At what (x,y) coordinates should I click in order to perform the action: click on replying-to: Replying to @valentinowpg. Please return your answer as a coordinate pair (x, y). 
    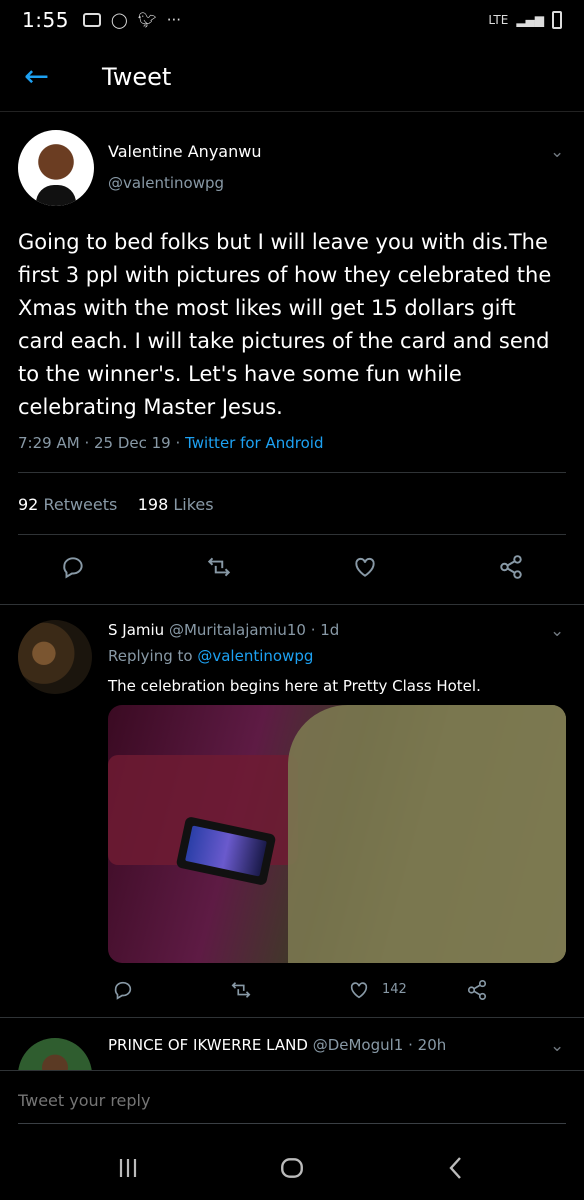
    Looking at the image, I should click on (210, 656).